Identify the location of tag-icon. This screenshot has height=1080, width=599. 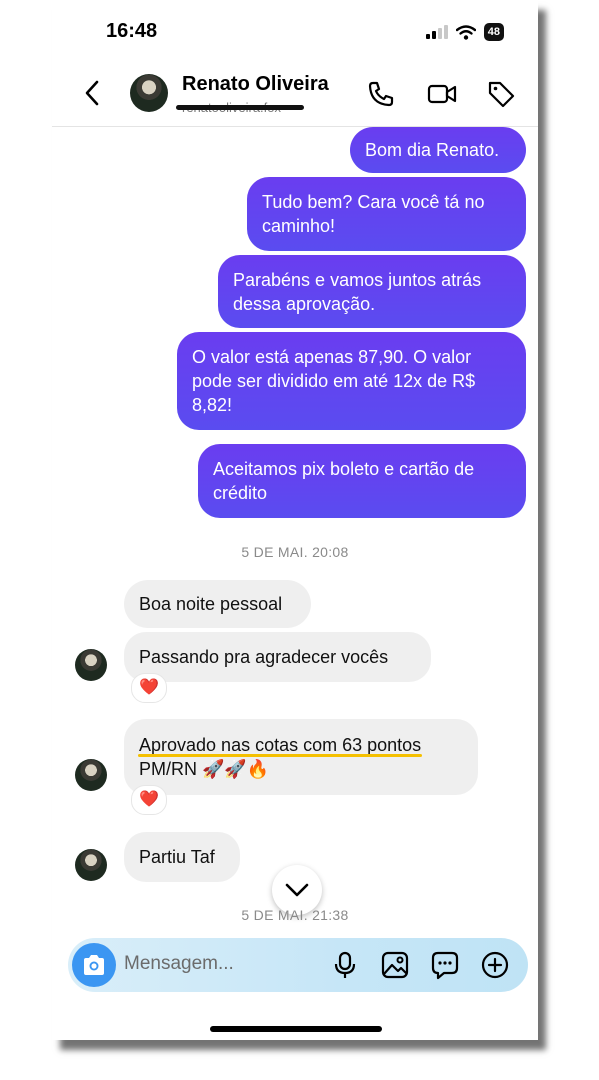
(501, 94).